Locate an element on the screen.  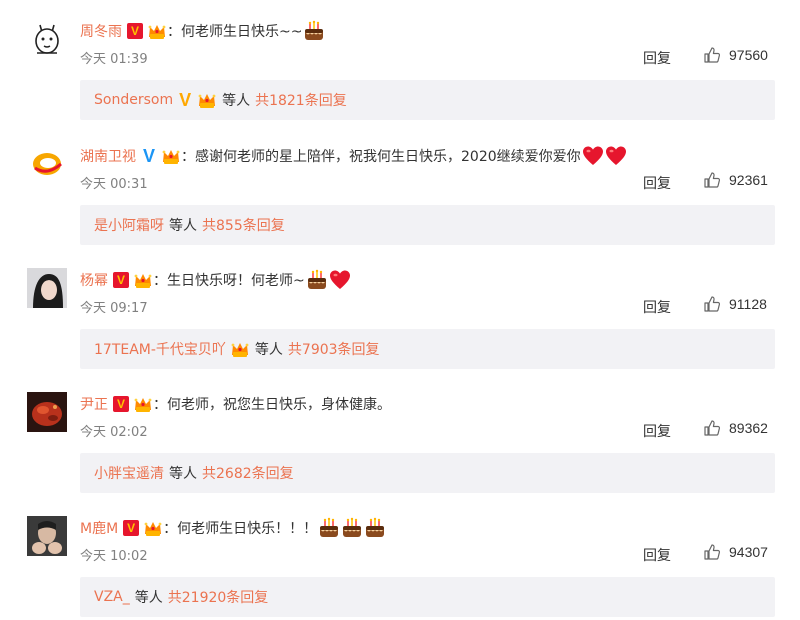
like-count: 89362 is located at coordinates (748, 428).